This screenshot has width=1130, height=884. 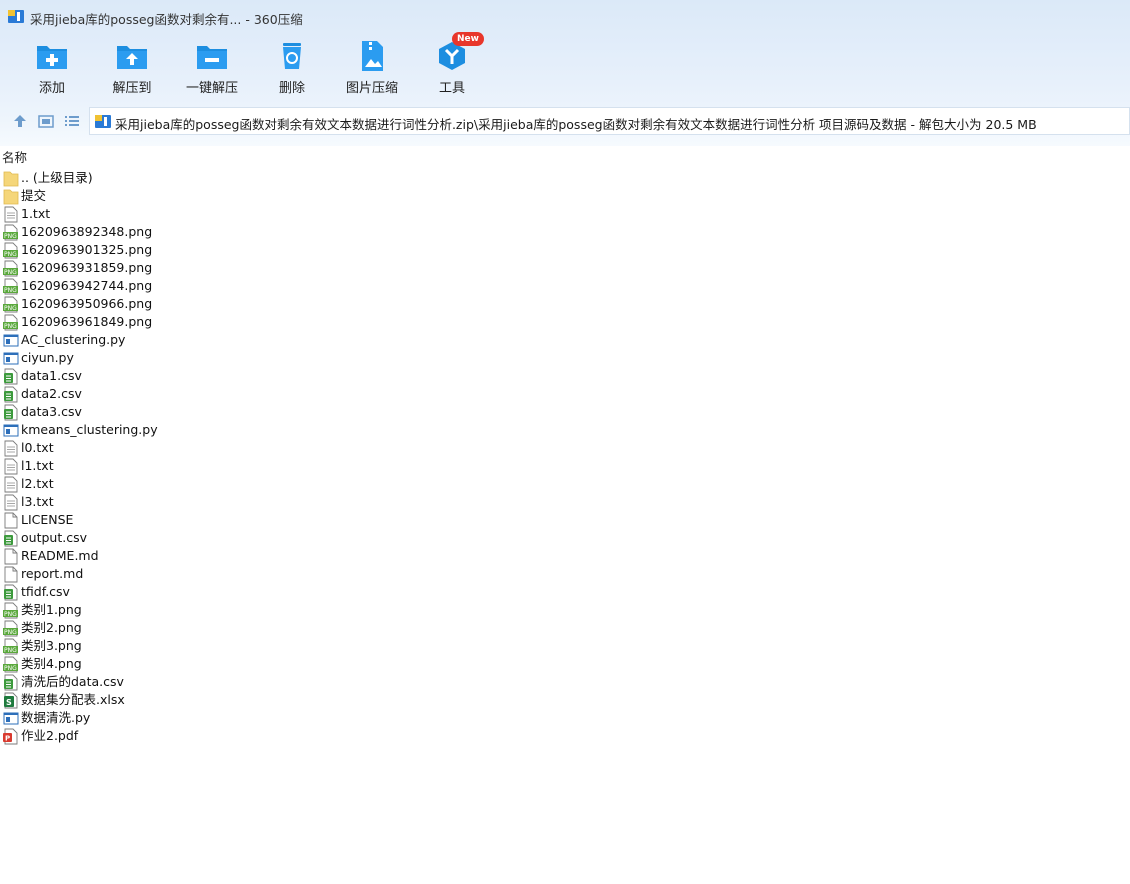 What do you see at coordinates (300, 466) in the screenshot?
I see `file-row: l1.txt` at bounding box center [300, 466].